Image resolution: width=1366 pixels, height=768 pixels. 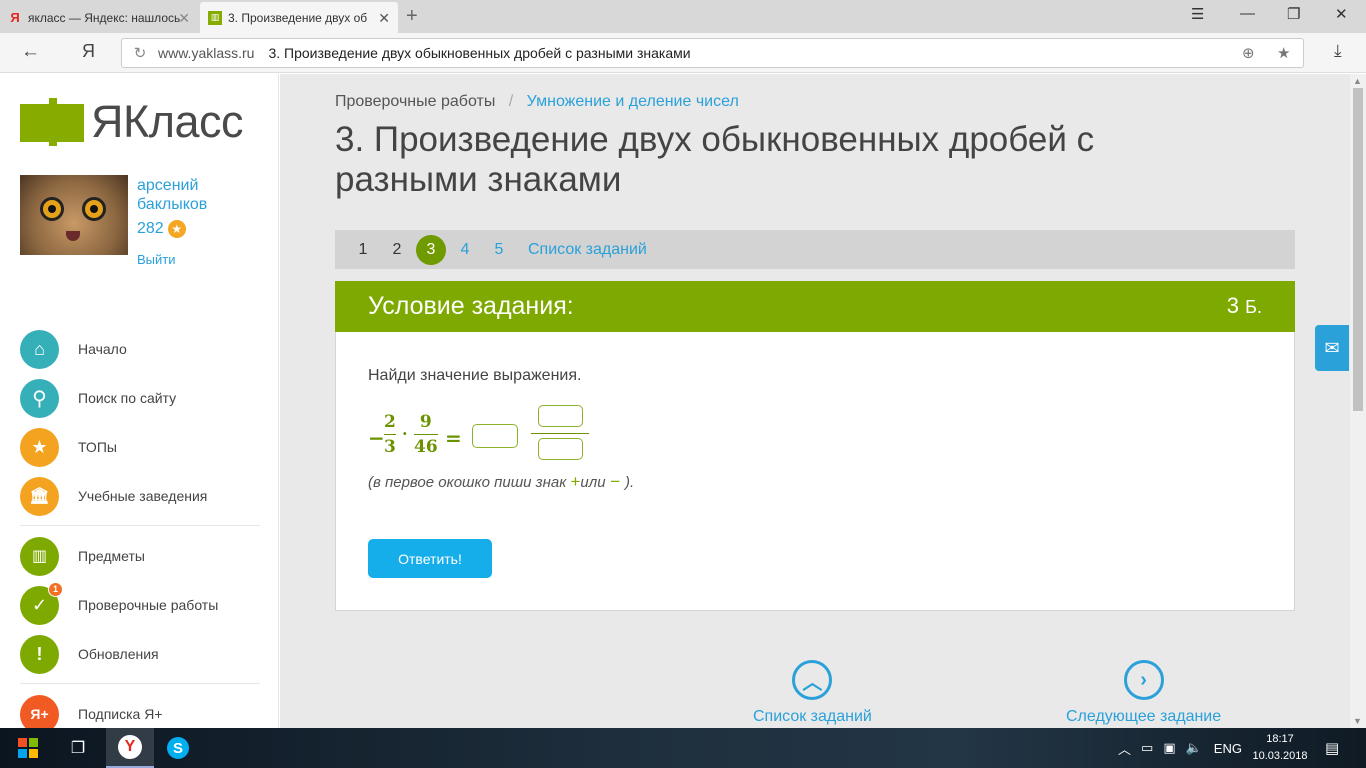 I want to click on user-points: 282 ★, so click(x=161, y=229).